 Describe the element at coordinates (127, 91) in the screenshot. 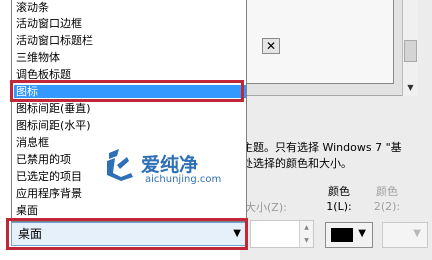

I see `selected-item-highlight-box` at that location.